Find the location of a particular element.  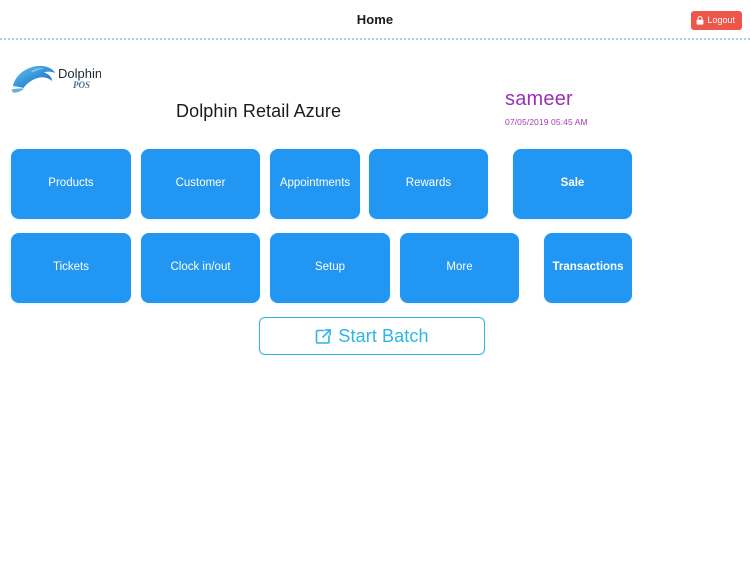

tile-customer: Customer is located at coordinates (200, 184).